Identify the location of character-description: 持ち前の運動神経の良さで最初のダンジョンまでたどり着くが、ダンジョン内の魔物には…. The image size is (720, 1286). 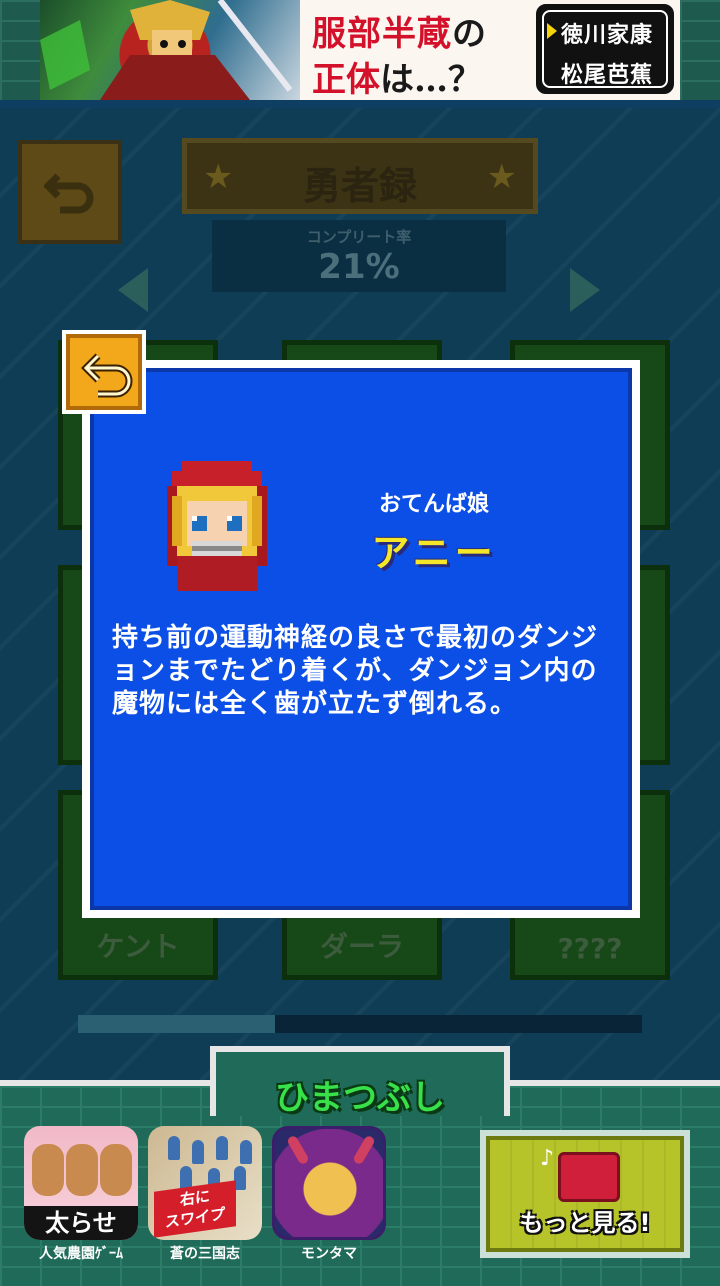
(355, 671).